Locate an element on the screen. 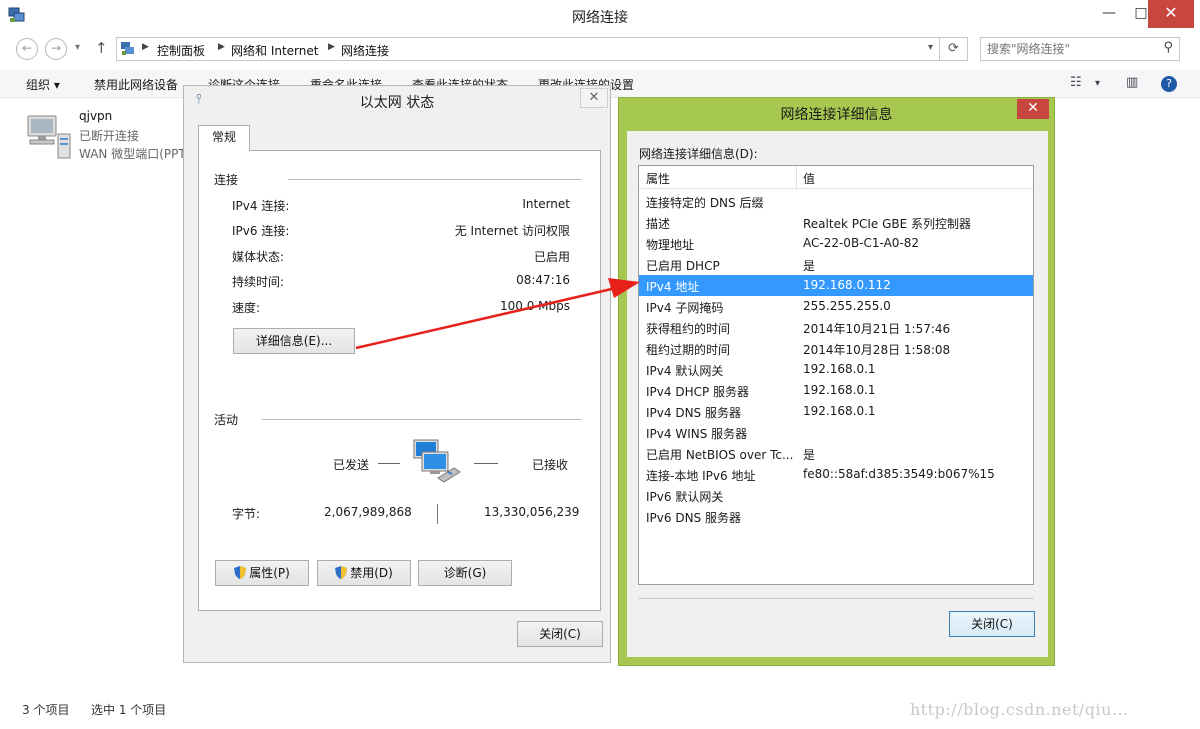  column-separator is located at coordinates (796, 177).